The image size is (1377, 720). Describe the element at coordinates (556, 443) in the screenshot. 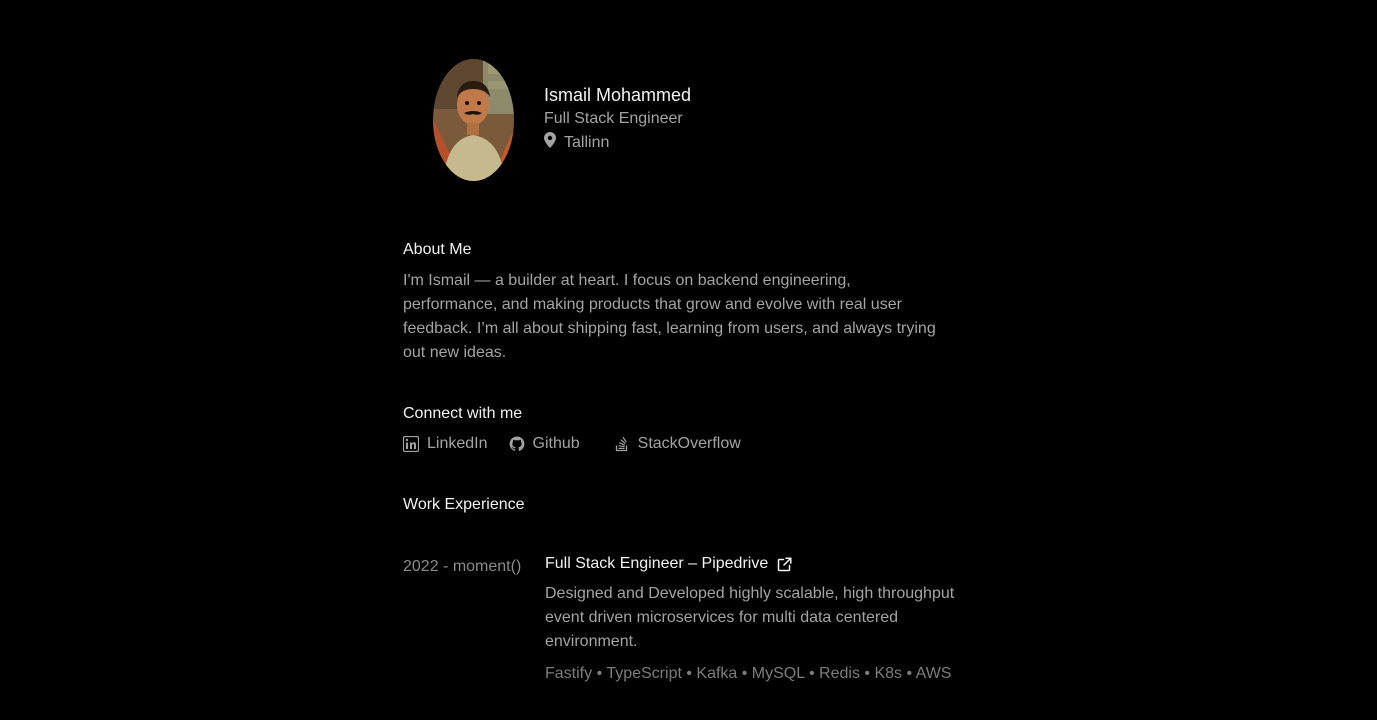

I see `github-label: Github` at that location.